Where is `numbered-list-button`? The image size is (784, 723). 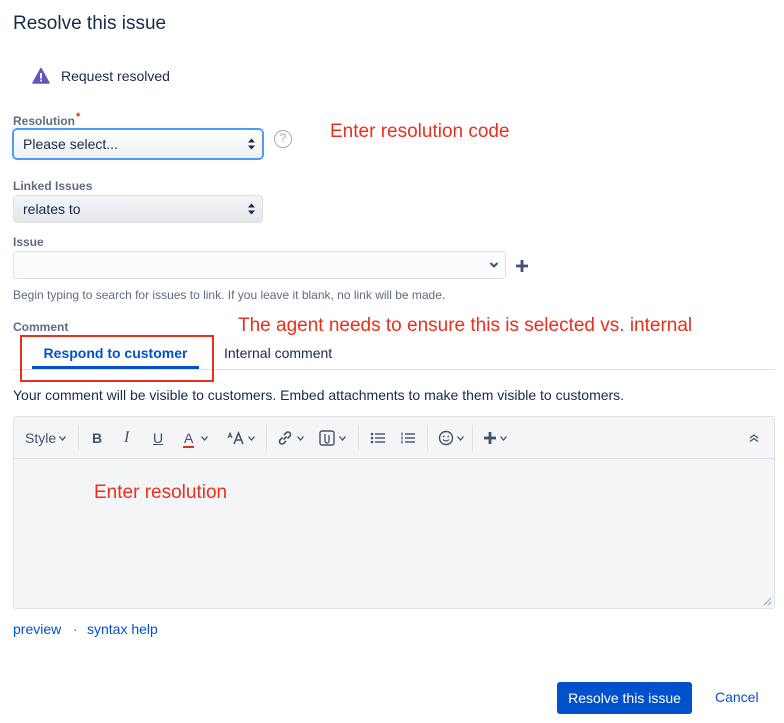 numbered-list-button is located at coordinates (408, 438).